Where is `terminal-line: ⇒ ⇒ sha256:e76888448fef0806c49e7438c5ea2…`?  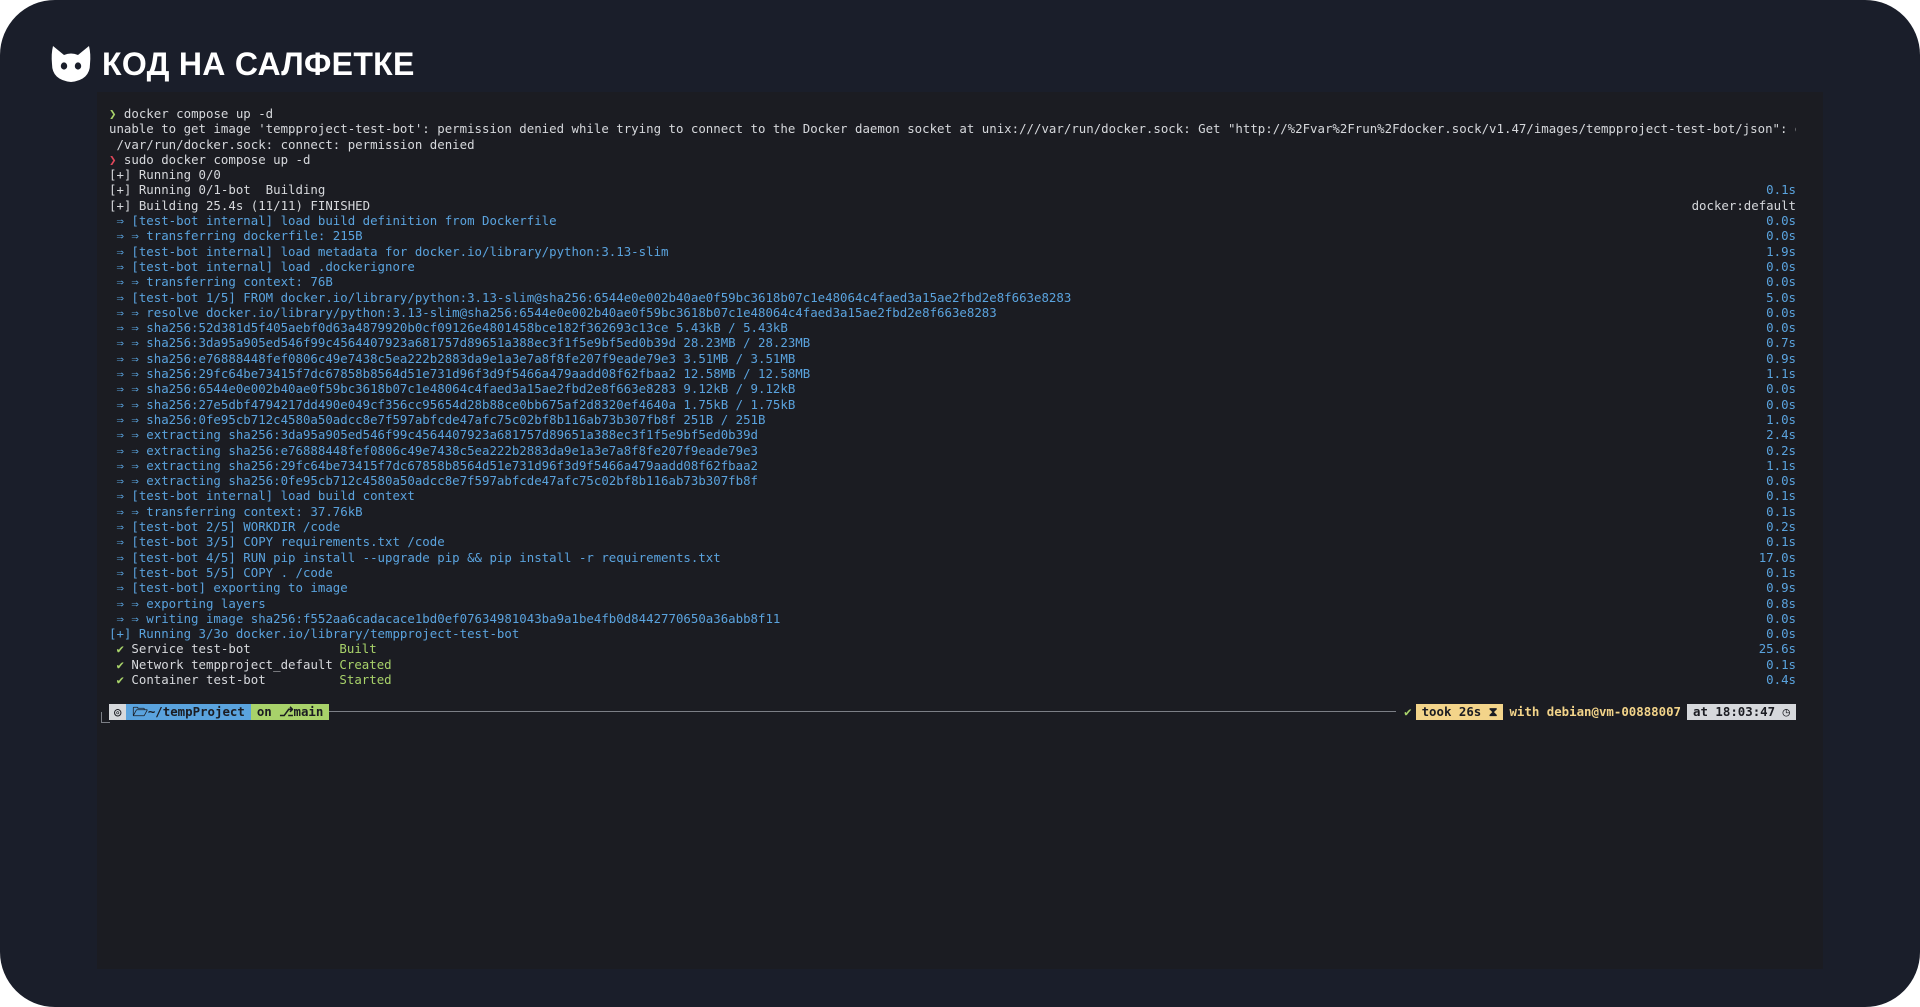 terminal-line: ⇒ ⇒ sha256:e76888448fef0806c49e7438c5ea2… is located at coordinates (952, 358).